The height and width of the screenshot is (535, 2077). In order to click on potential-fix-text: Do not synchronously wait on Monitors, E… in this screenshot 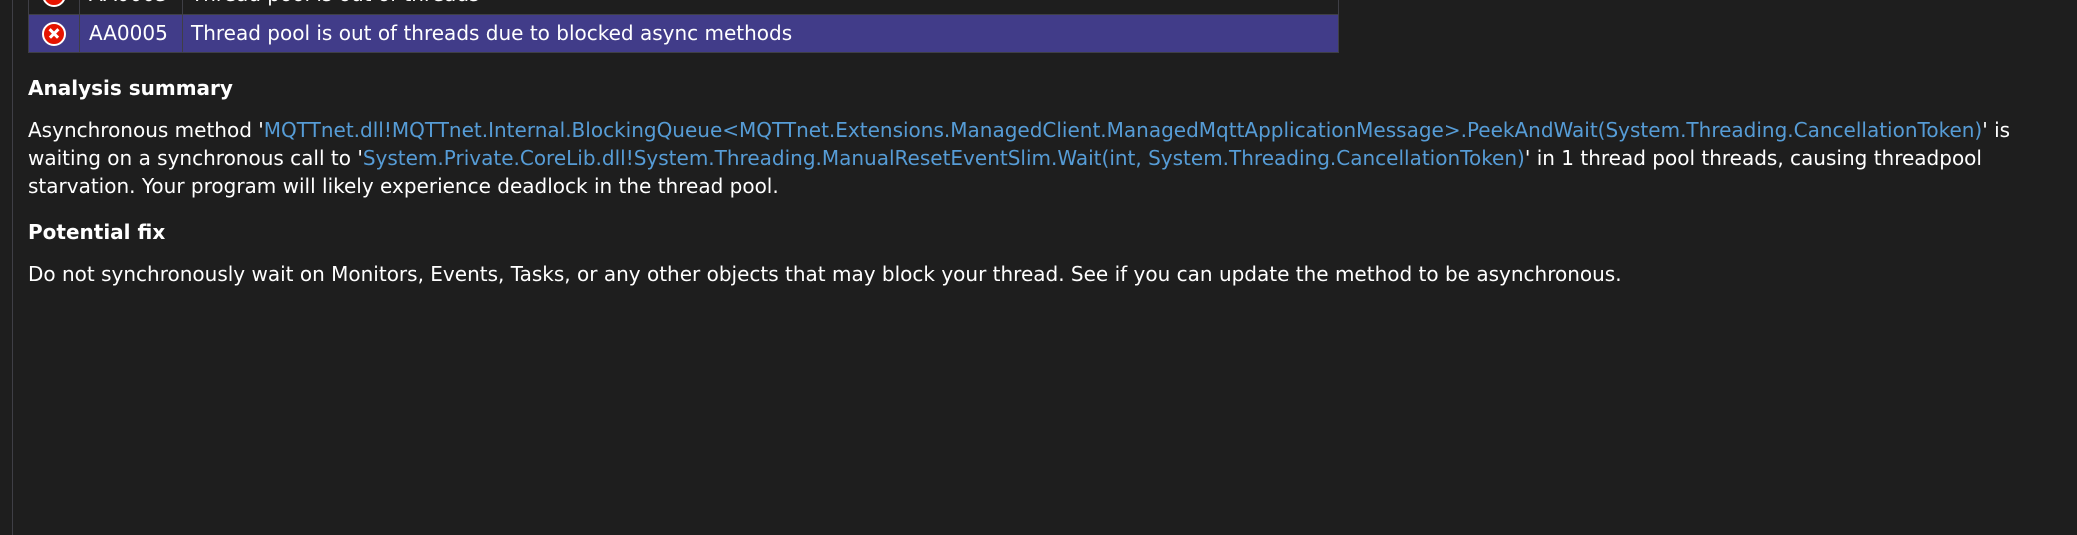, I will do `click(825, 274)`.